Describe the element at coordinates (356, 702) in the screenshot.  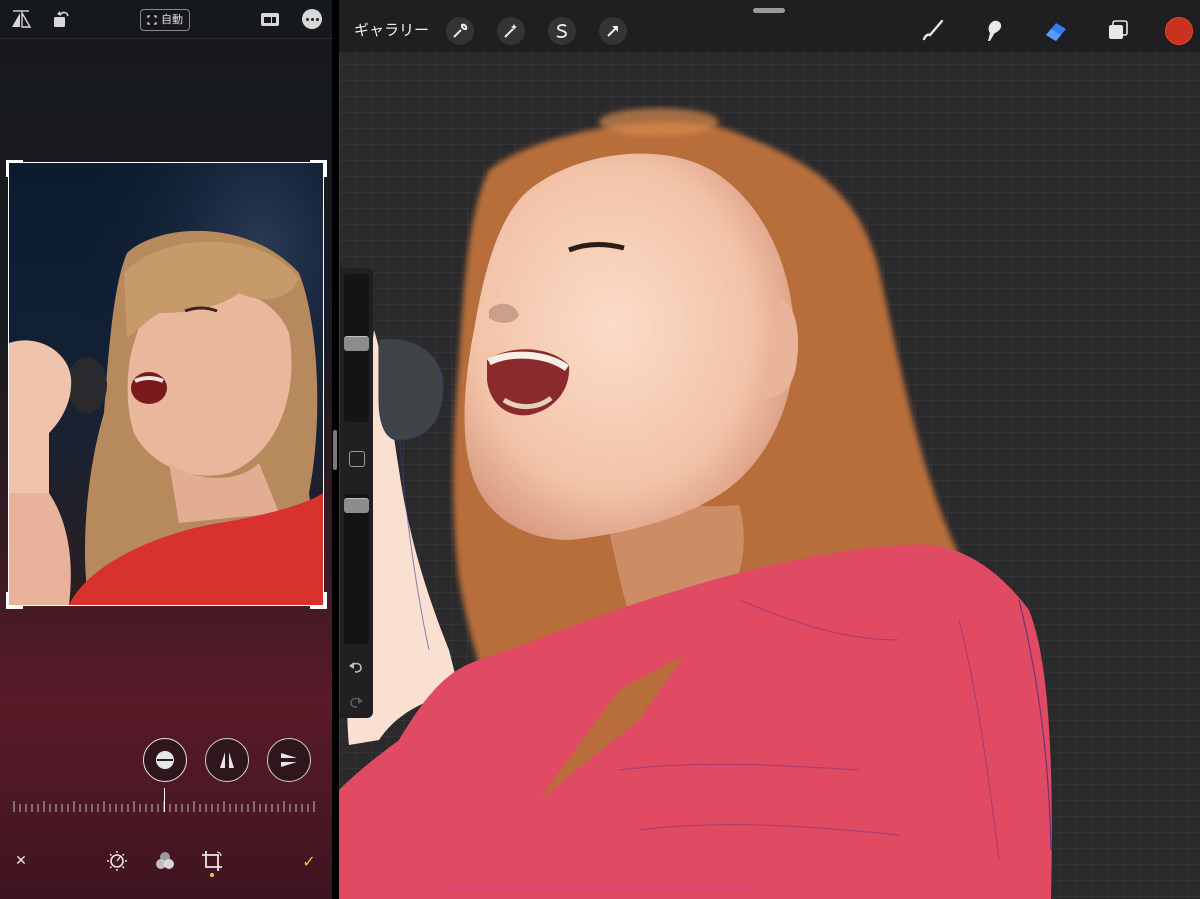
I see `redo-icon` at that location.